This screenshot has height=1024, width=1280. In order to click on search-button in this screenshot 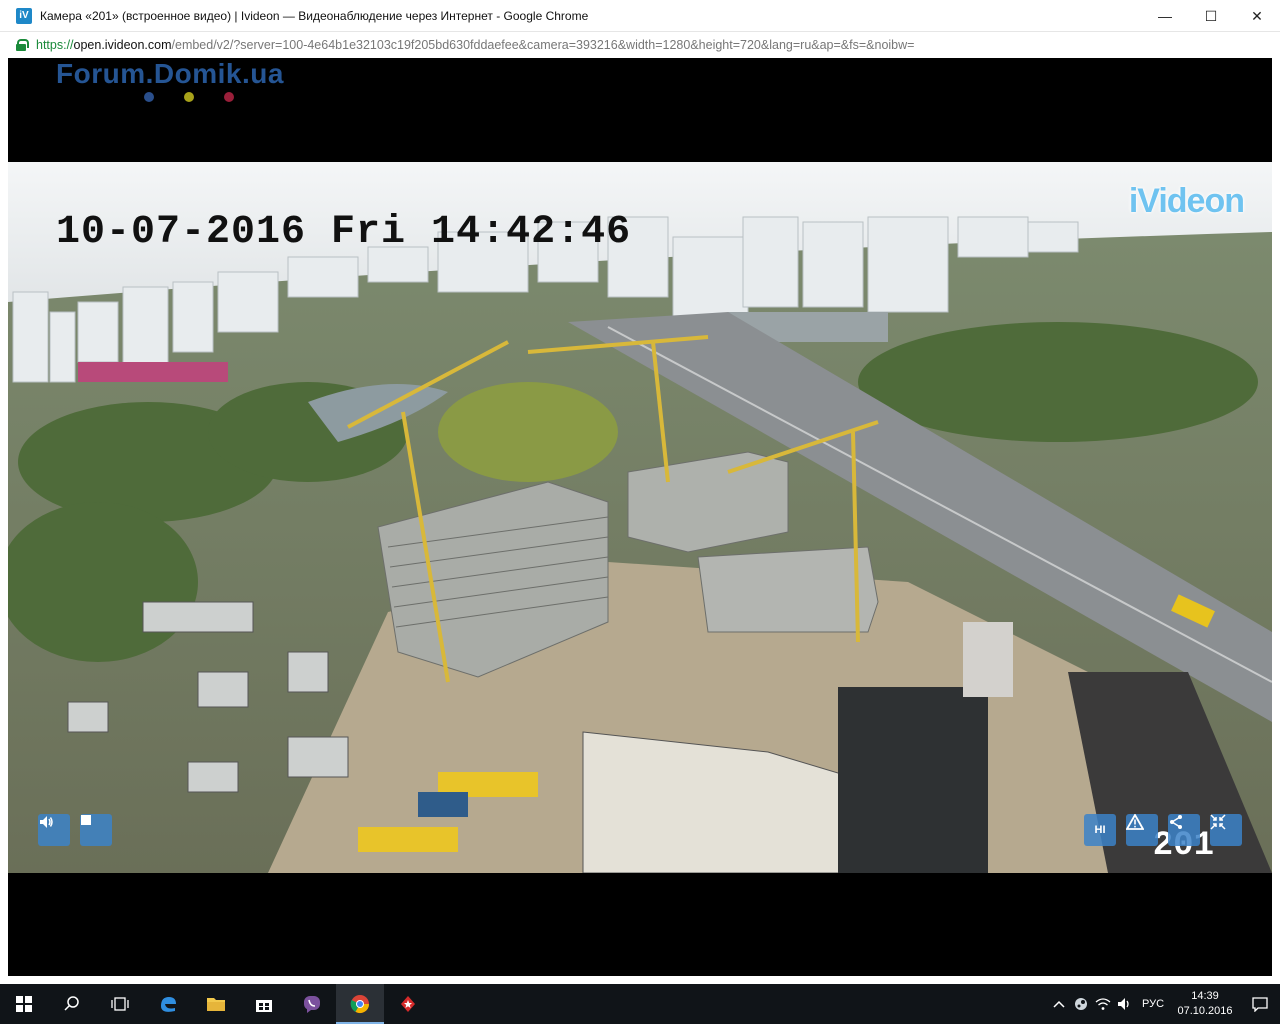, I will do `click(72, 1004)`.